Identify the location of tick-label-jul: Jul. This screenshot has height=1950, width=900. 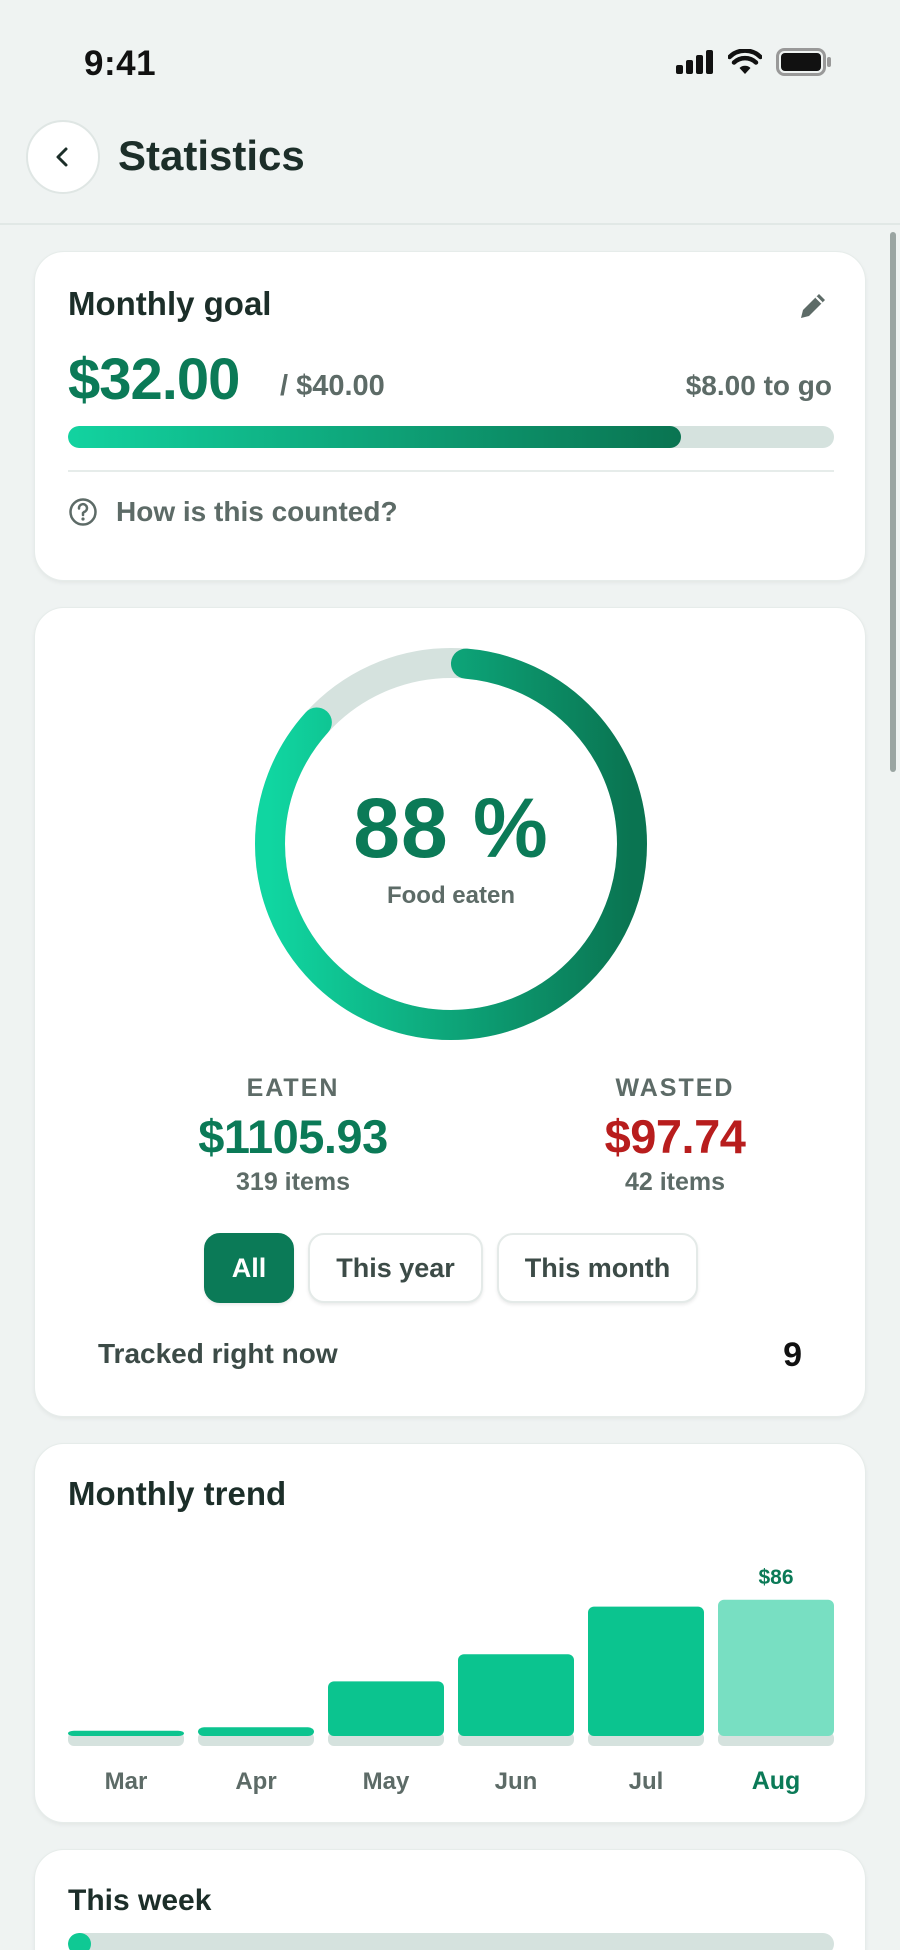
(646, 1781).